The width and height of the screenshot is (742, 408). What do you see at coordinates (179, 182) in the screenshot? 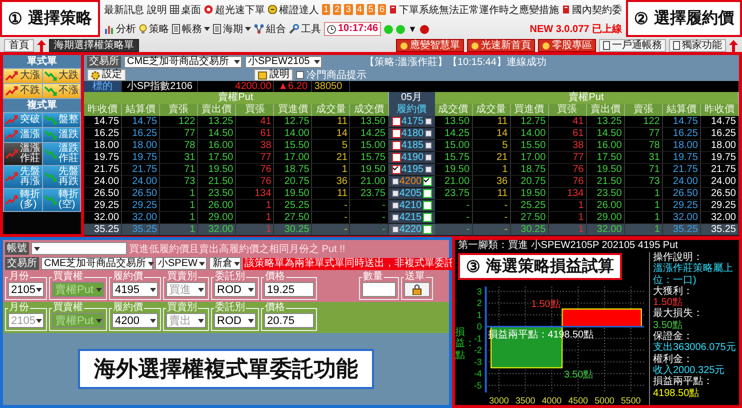
I see `table-cell: 73` at bounding box center [179, 182].